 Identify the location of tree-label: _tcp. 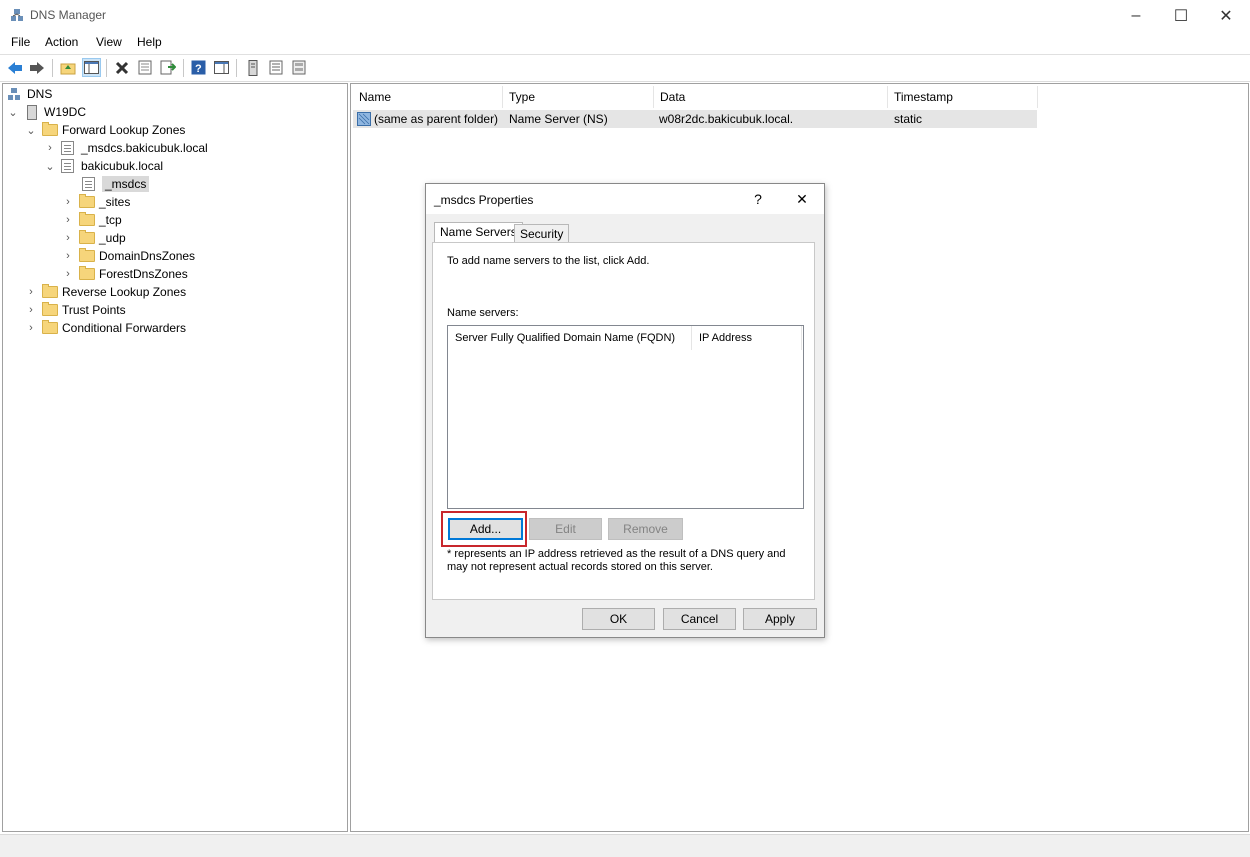
(110, 220).